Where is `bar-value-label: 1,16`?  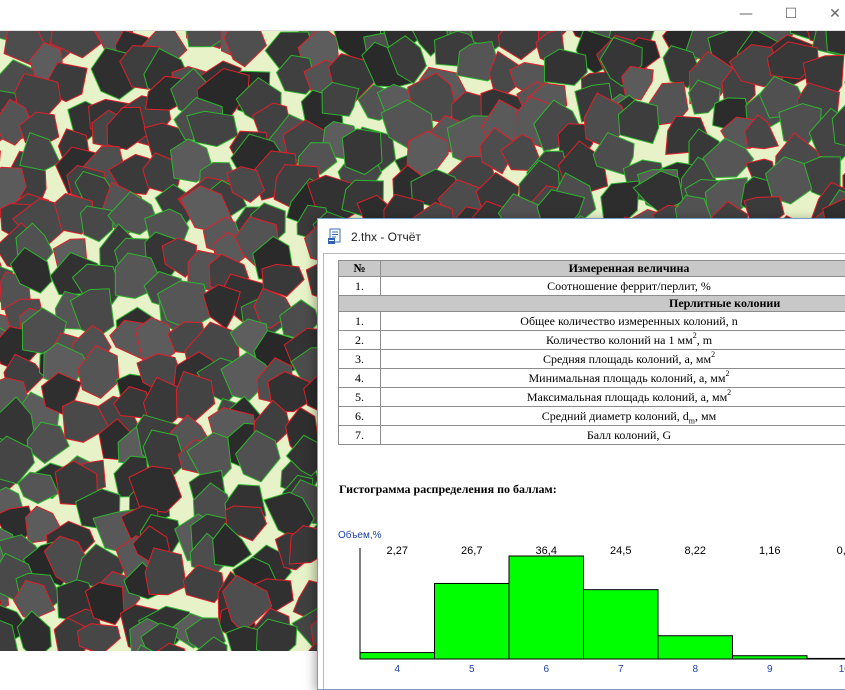 bar-value-label: 1,16 is located at coordinates (769, 551).